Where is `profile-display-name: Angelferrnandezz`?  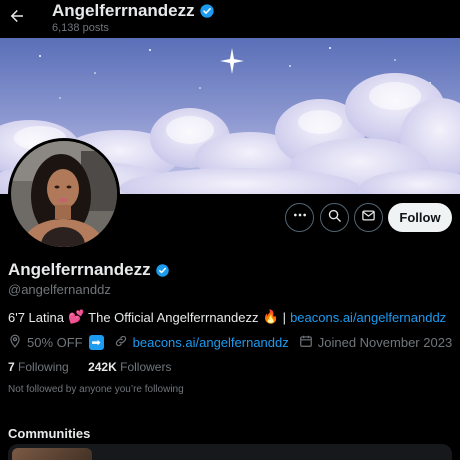
profile-display-name: Angelferrnandezz is located at coordinates (89, 270).